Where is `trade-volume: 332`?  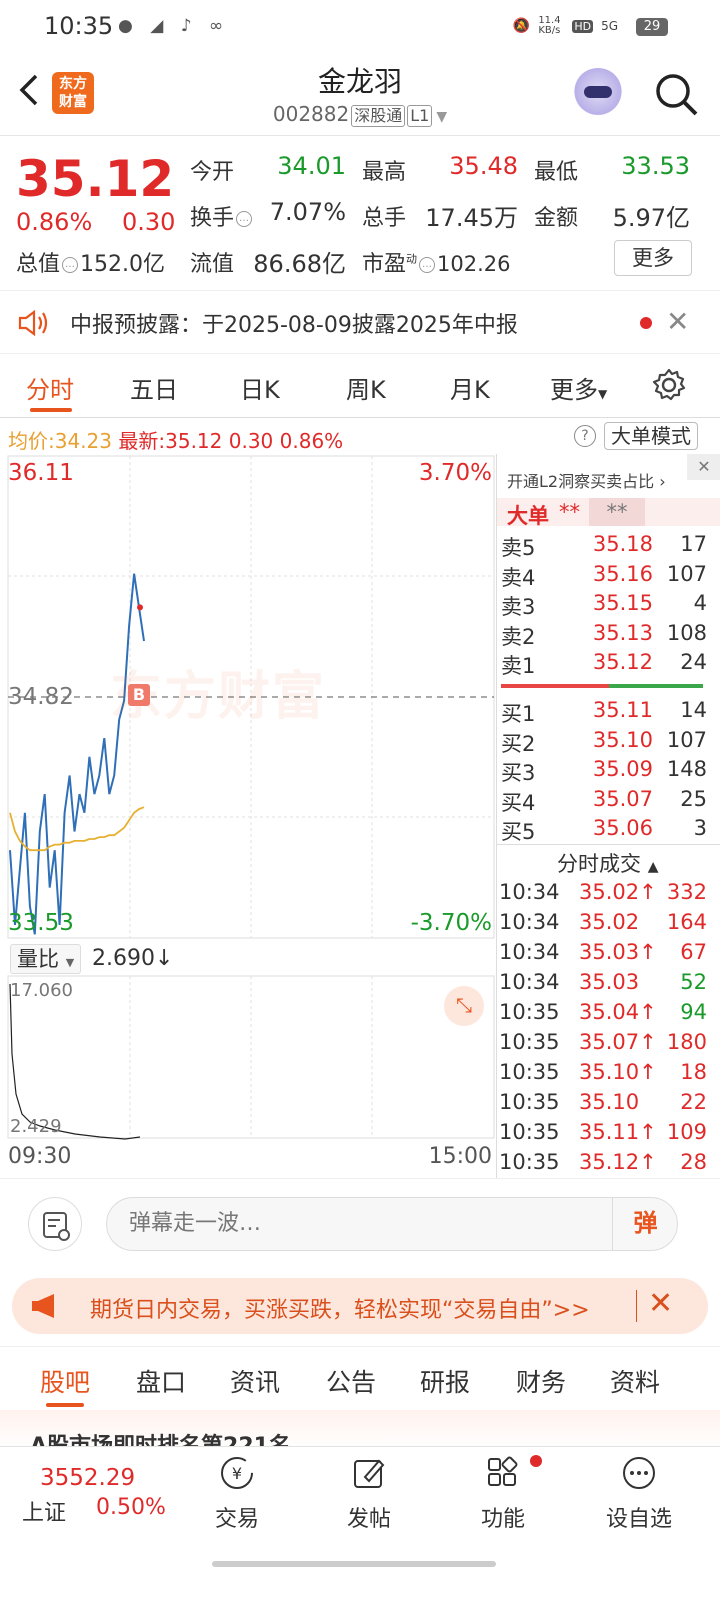 trade-volume: 332 is located at coordinates (686, 892).